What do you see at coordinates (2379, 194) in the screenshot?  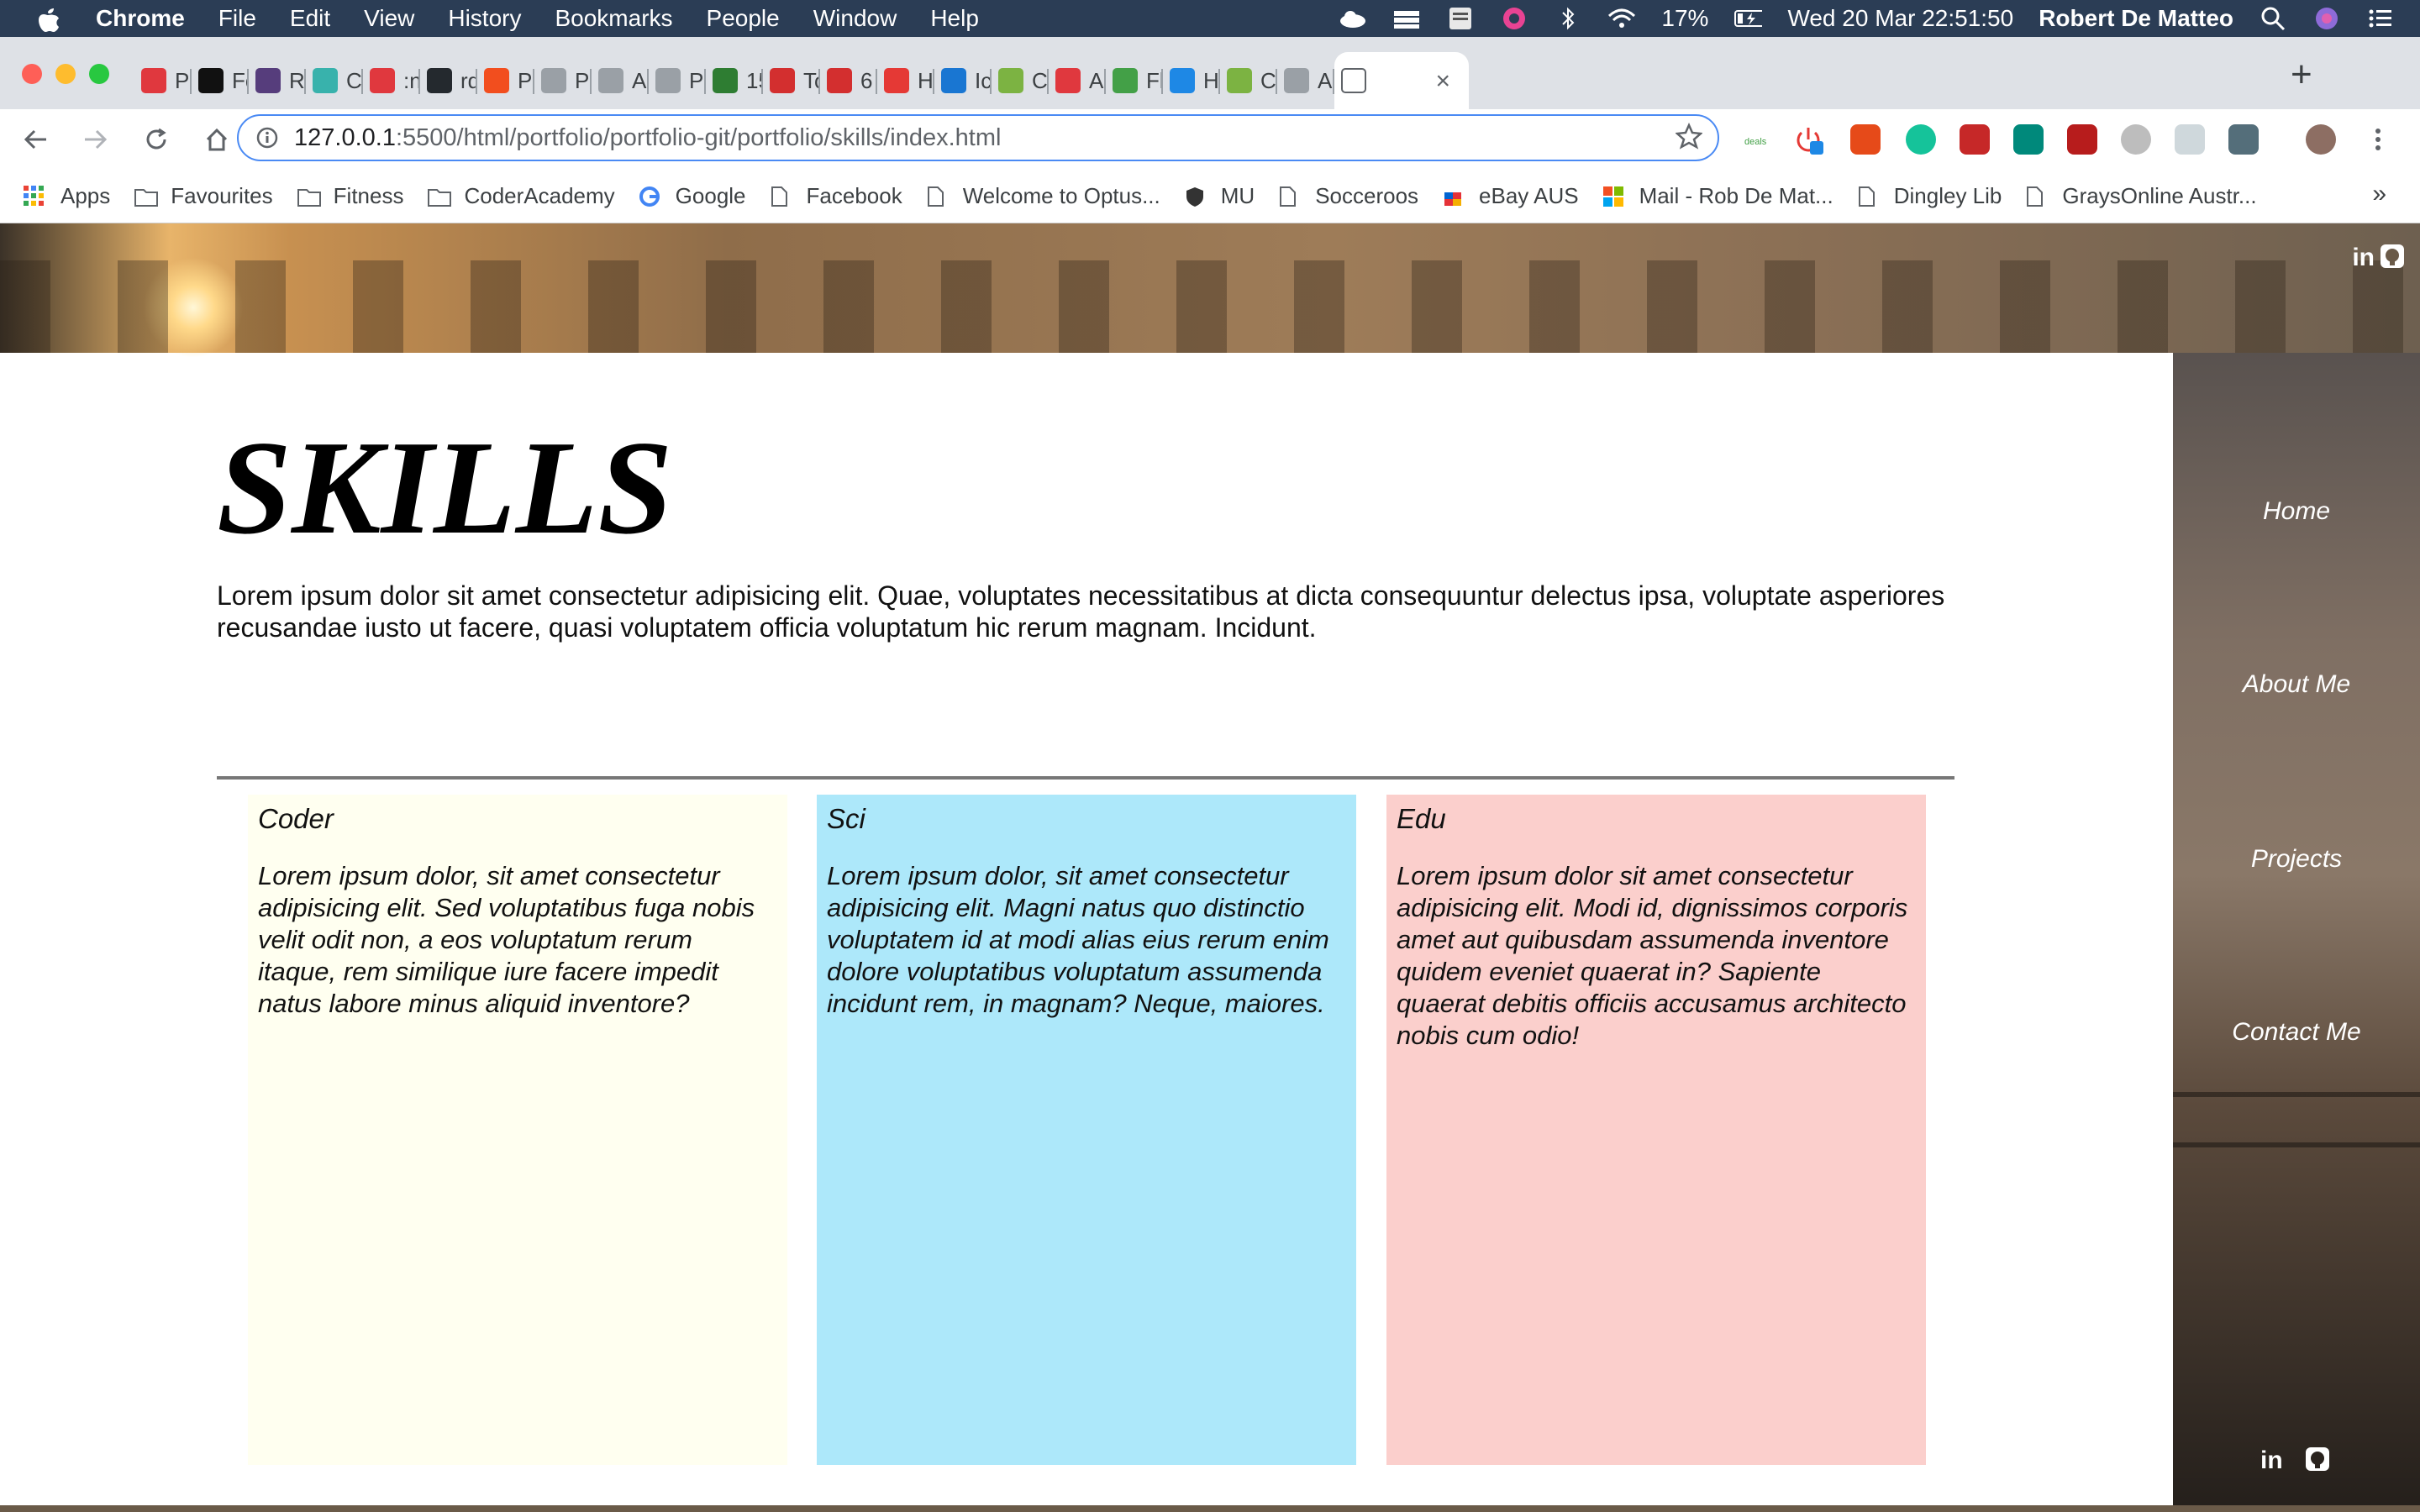 I see `bookmarks-overflow-button: »` at bounding box center [2379, 194].